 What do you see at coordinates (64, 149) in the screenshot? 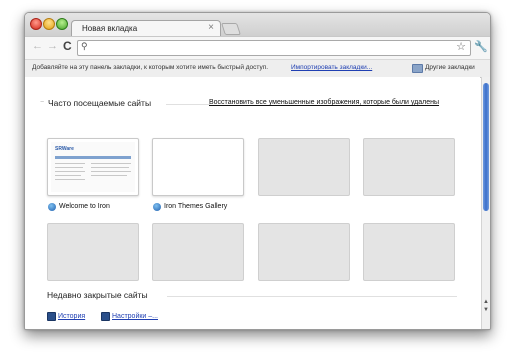
I see `preview-logo: SRWare` at bounding box center [64, 149].